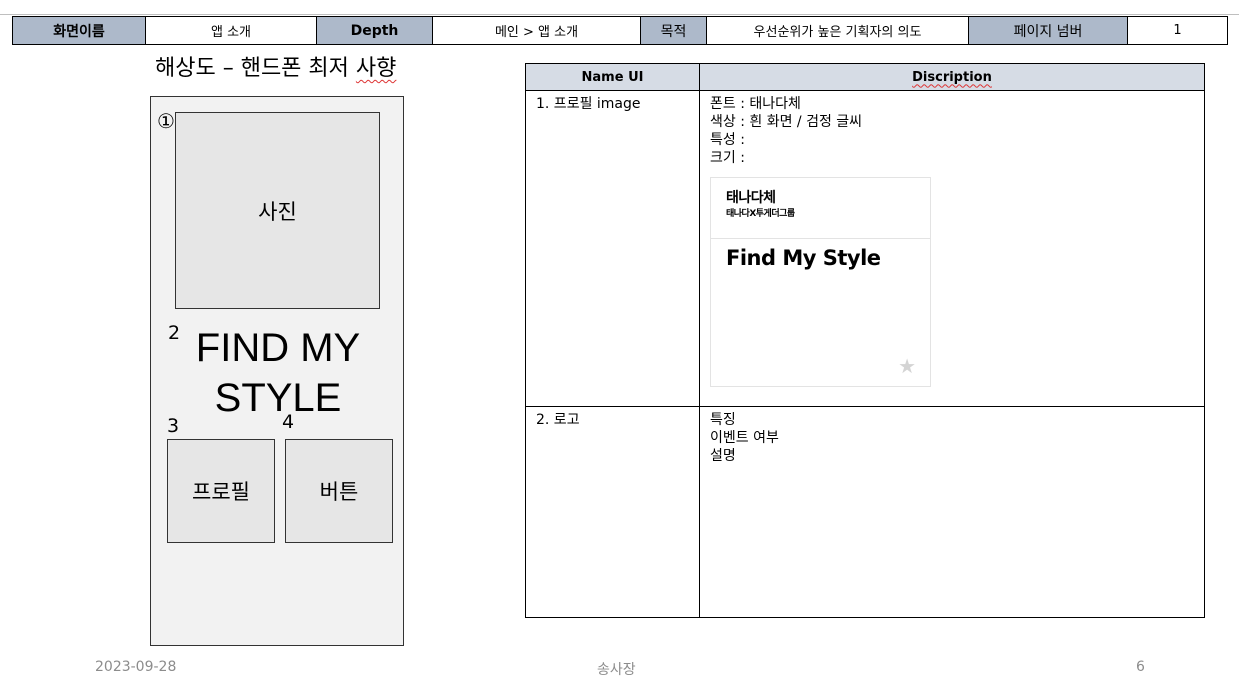  Describe the element at coordinates (1048, 30) in the screenshot. I see `page-number-label: 페이지 넘버` at that location.